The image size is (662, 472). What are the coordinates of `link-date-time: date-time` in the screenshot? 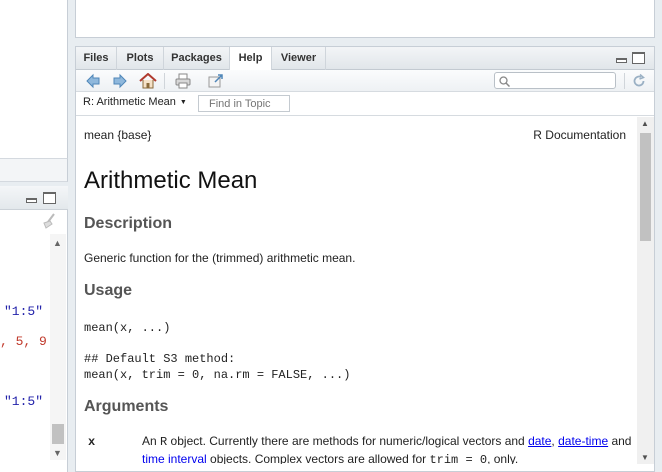 It's located at (583, 441).